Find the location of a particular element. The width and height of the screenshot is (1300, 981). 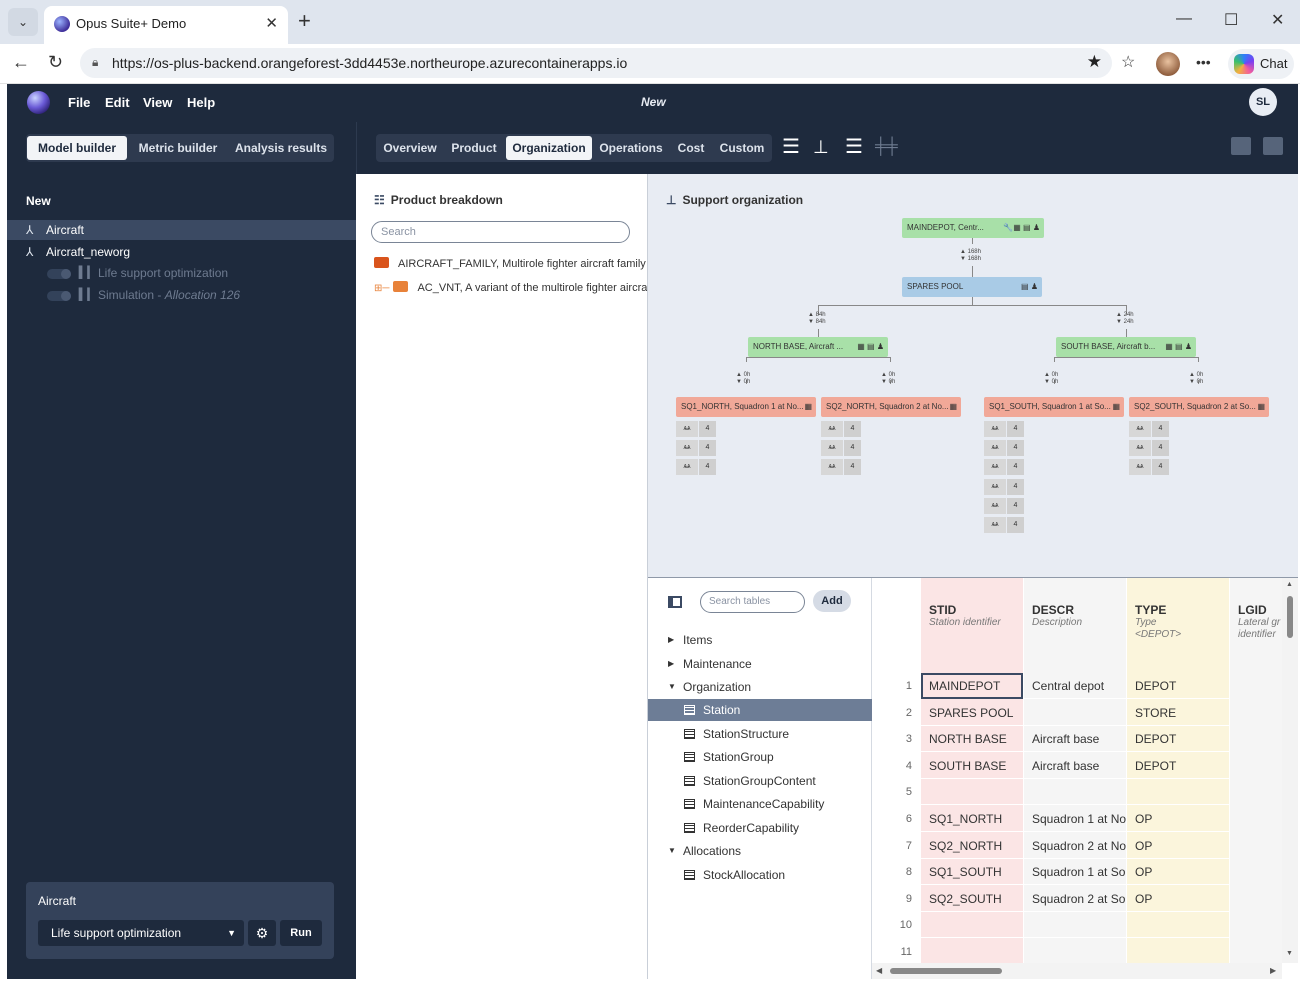

scroll-right-icon: ▶ is located at coordinates (1273, 970).